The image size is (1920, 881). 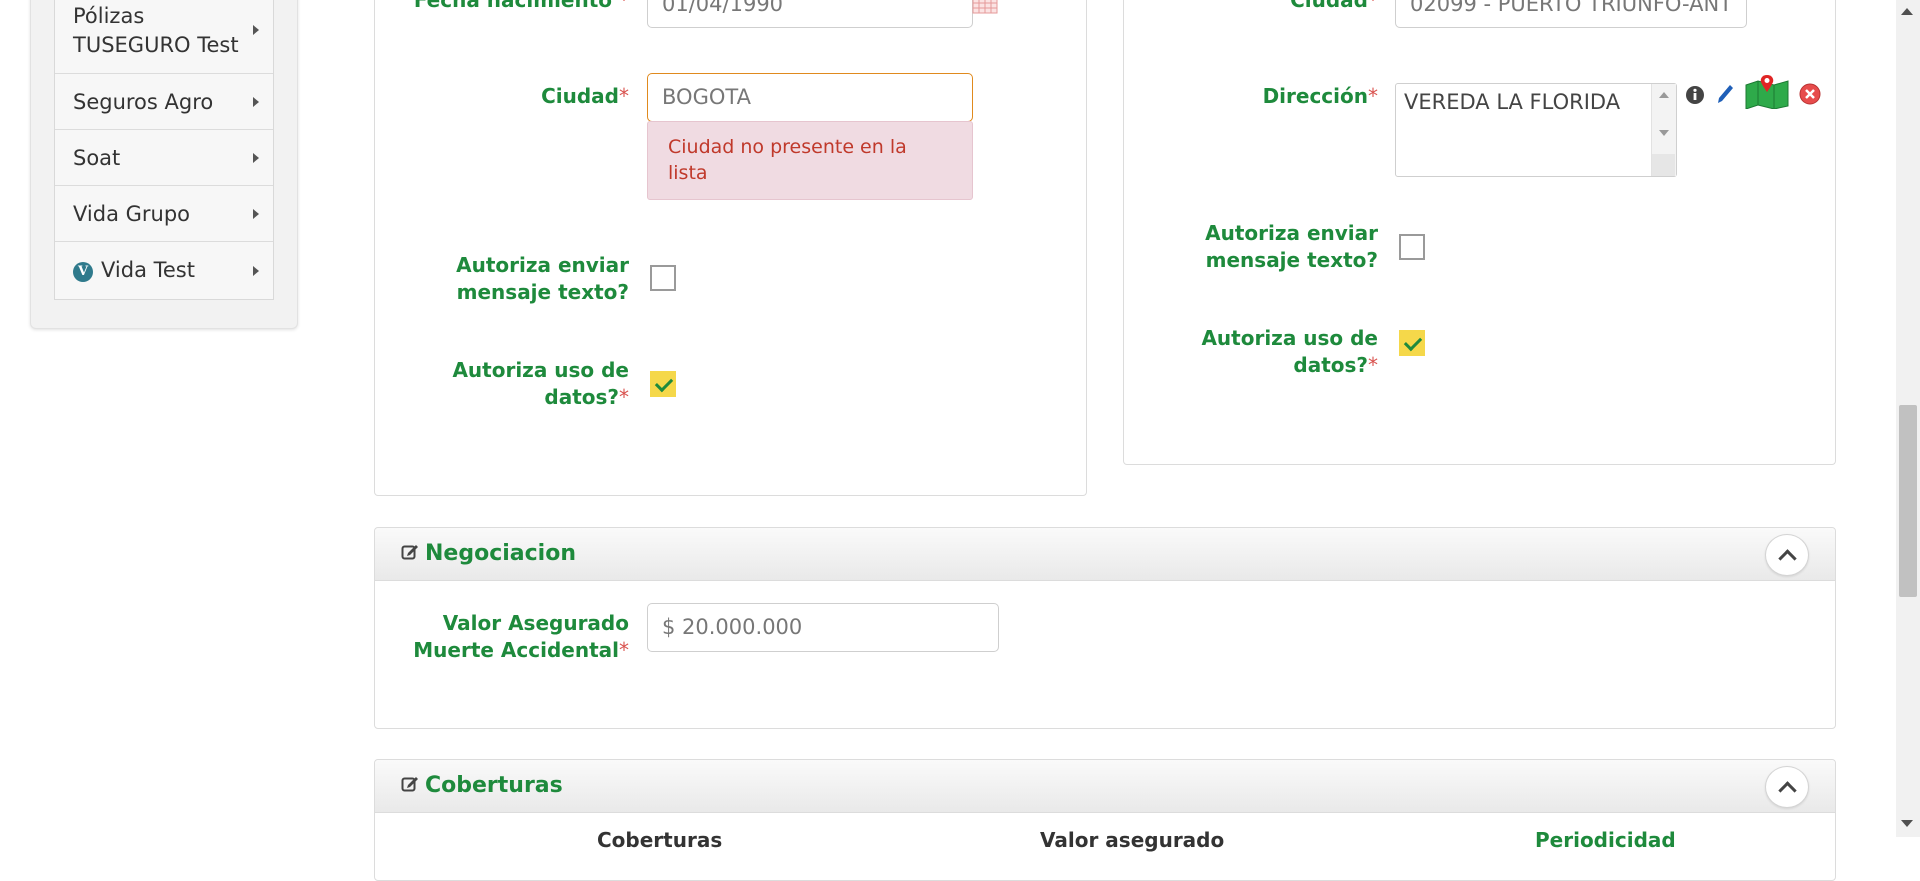 I want to click on sidebar-item-label: Pólizas, so click(x=109, y=16).